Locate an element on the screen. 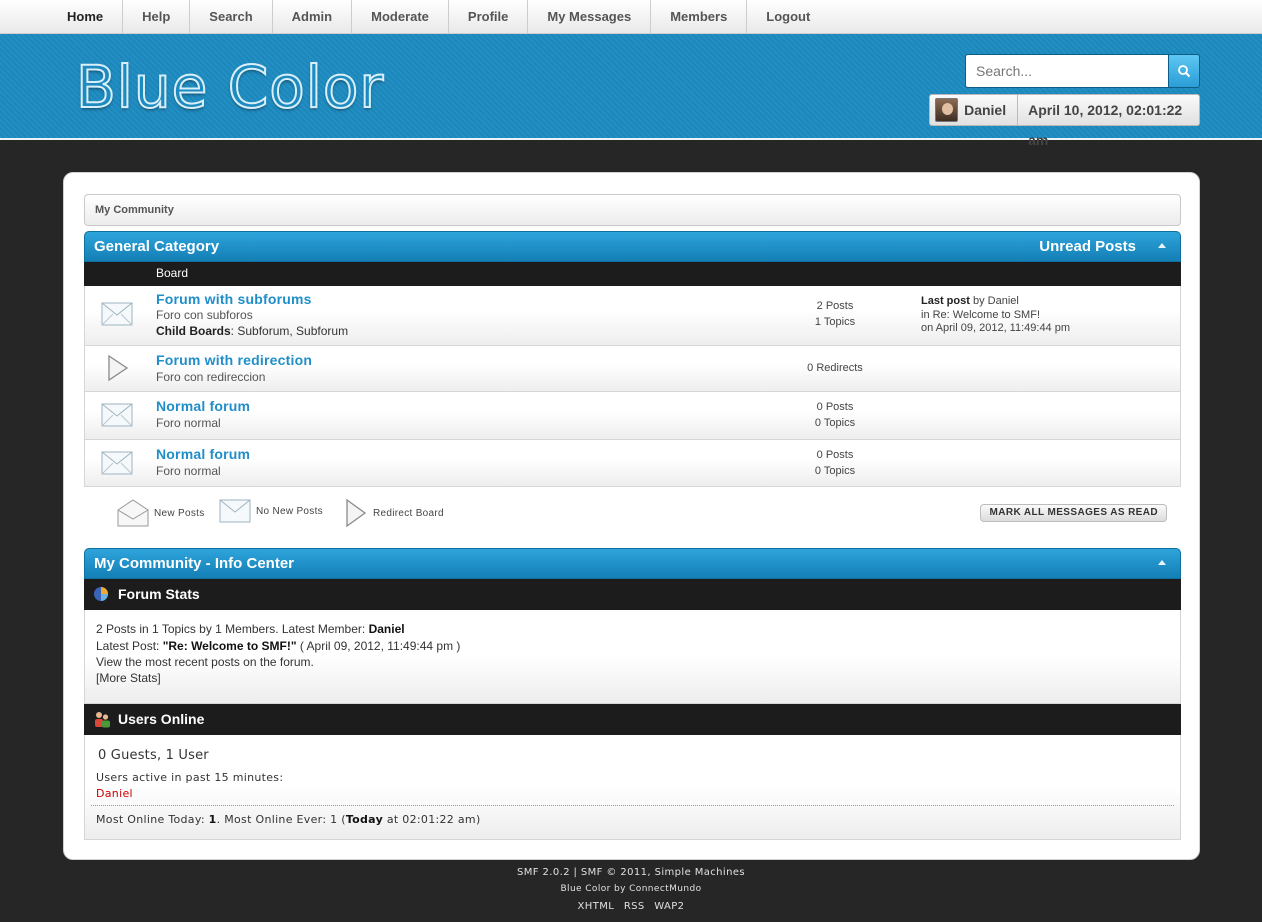 This screenshot has width=1262, height=922. legend-label: Redirect Board is located at coordinates (408, 513).